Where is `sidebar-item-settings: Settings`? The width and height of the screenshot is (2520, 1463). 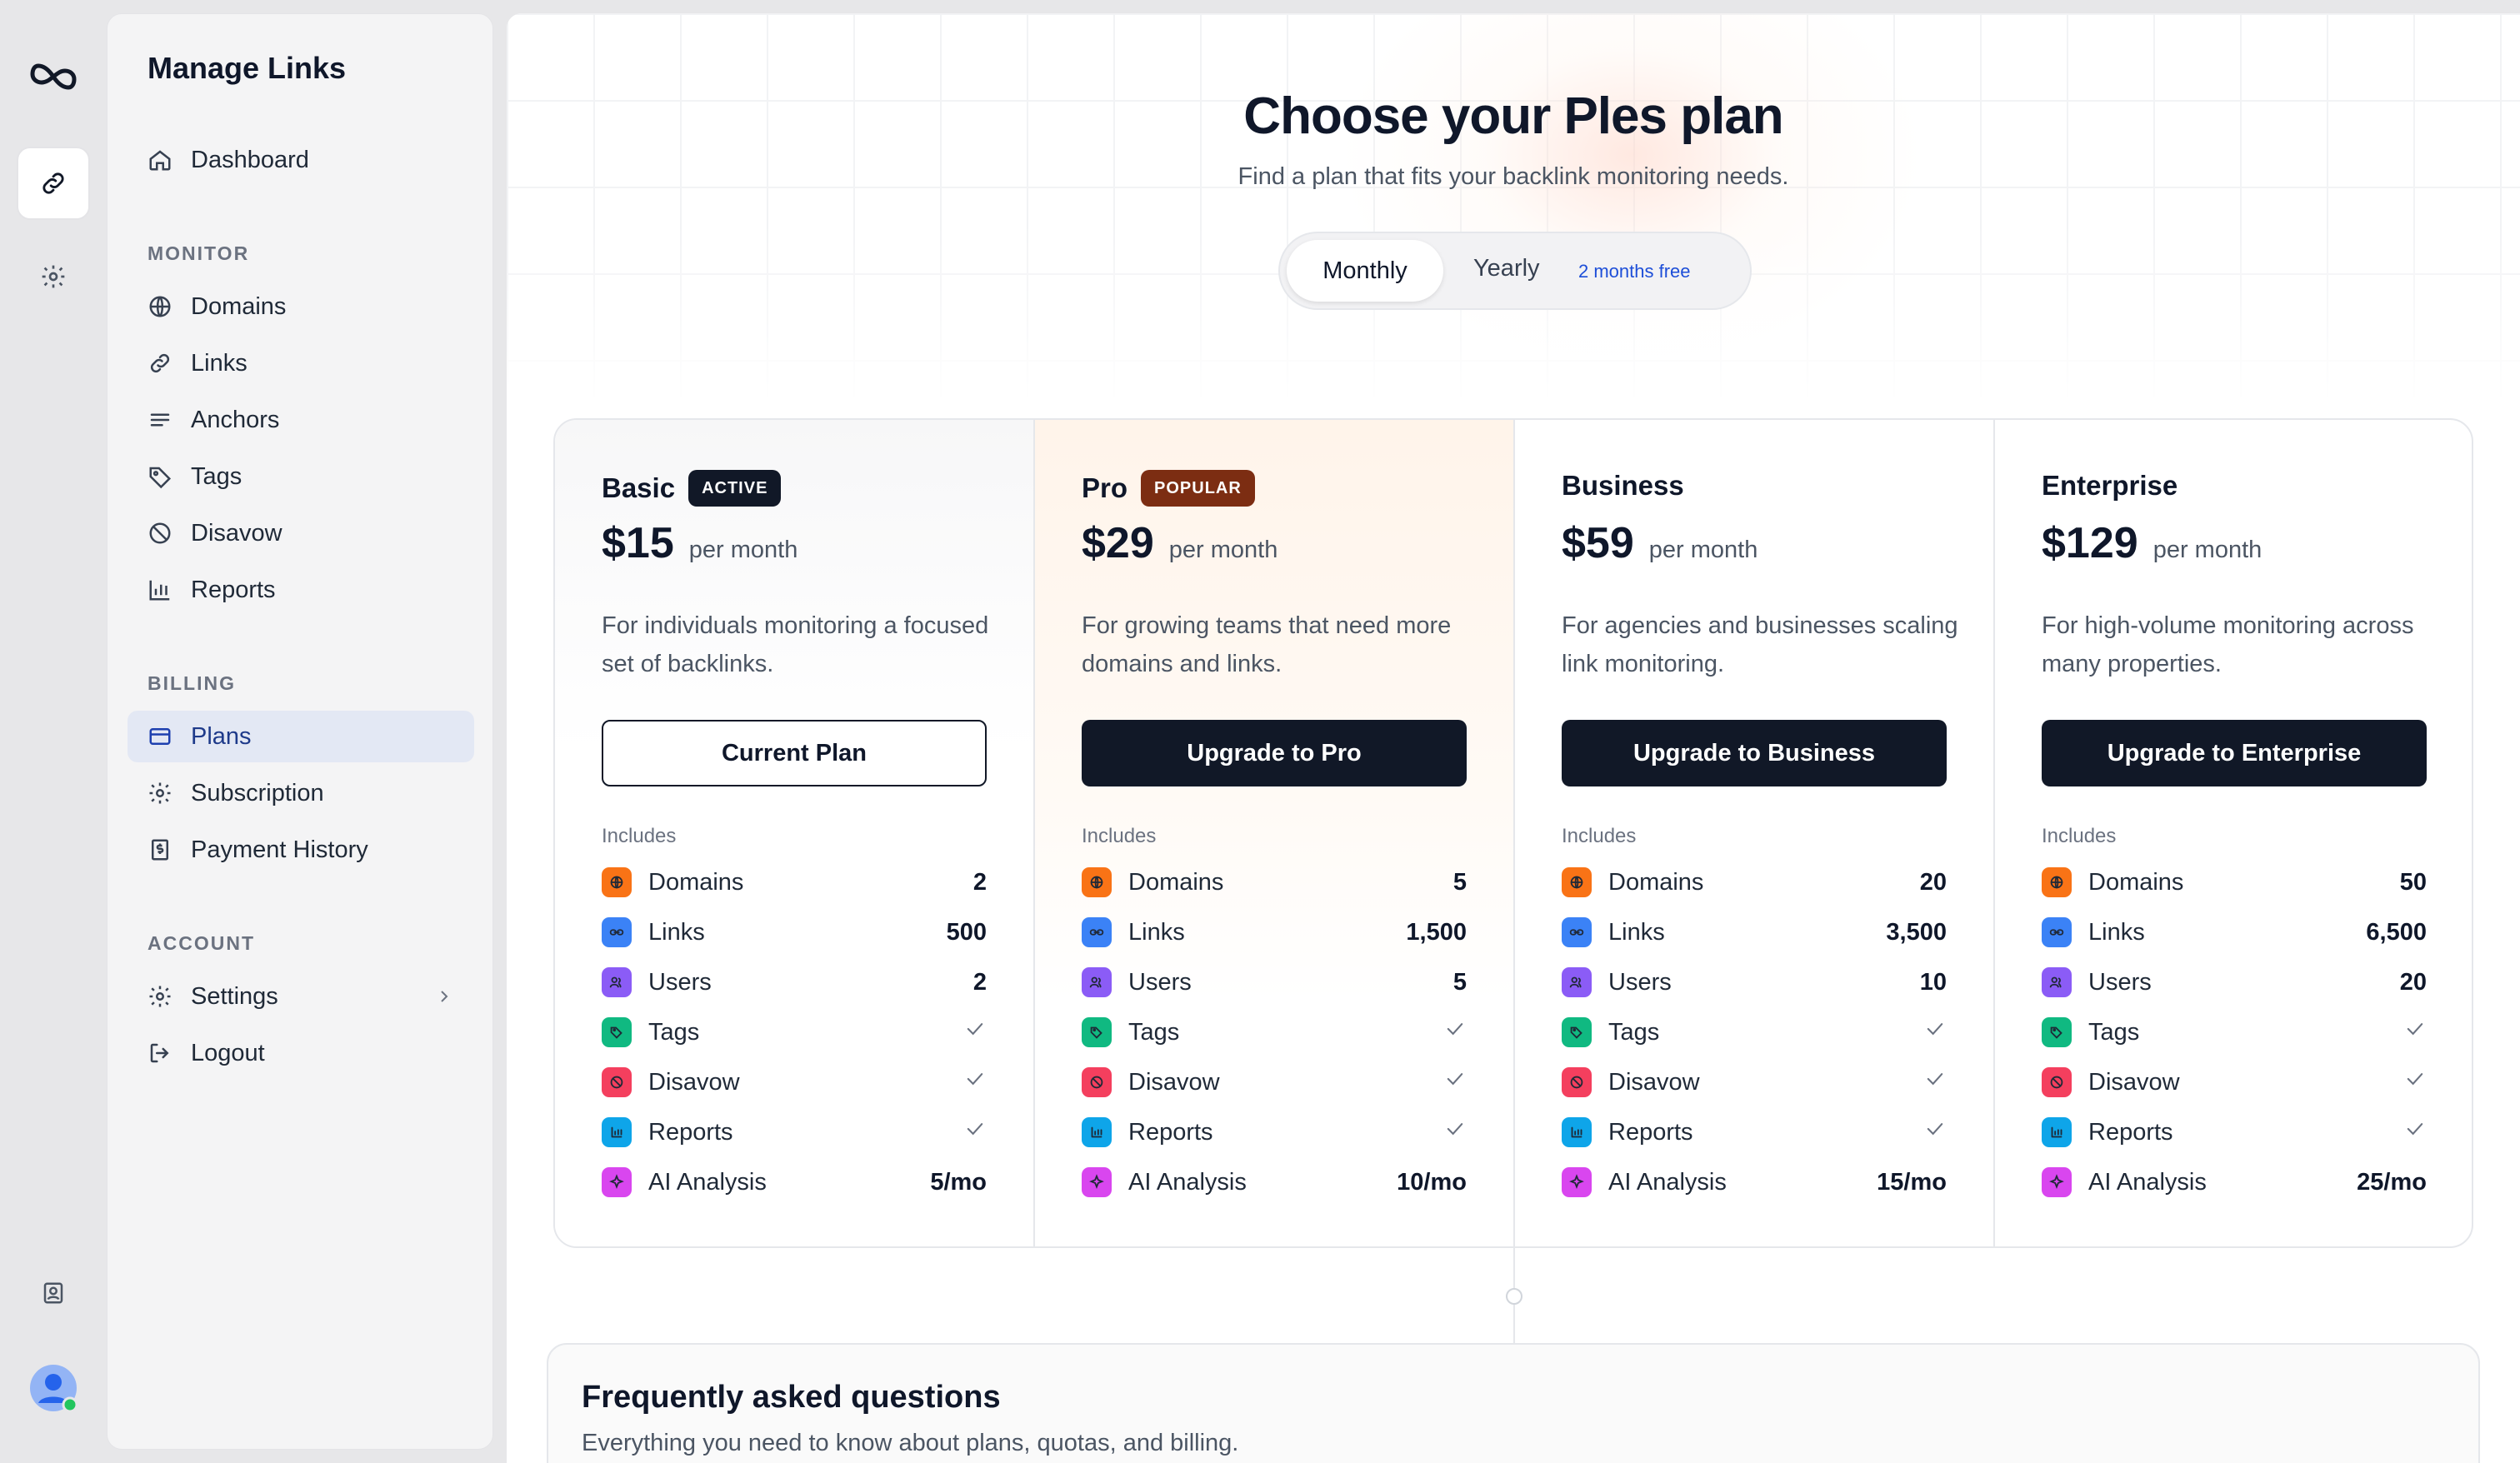
sidebar-item-settings: Settings is located at coordinates (301, 997).